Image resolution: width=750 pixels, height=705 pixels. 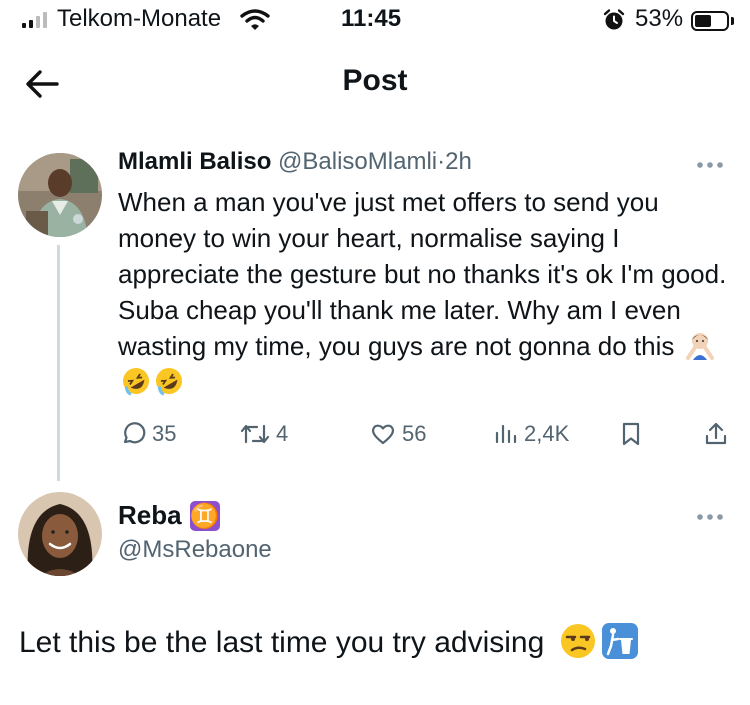 What do you see at coordinates (164, 433) in the screenshot?
I see `reply-count: 35` at bounding box center [164, 433].